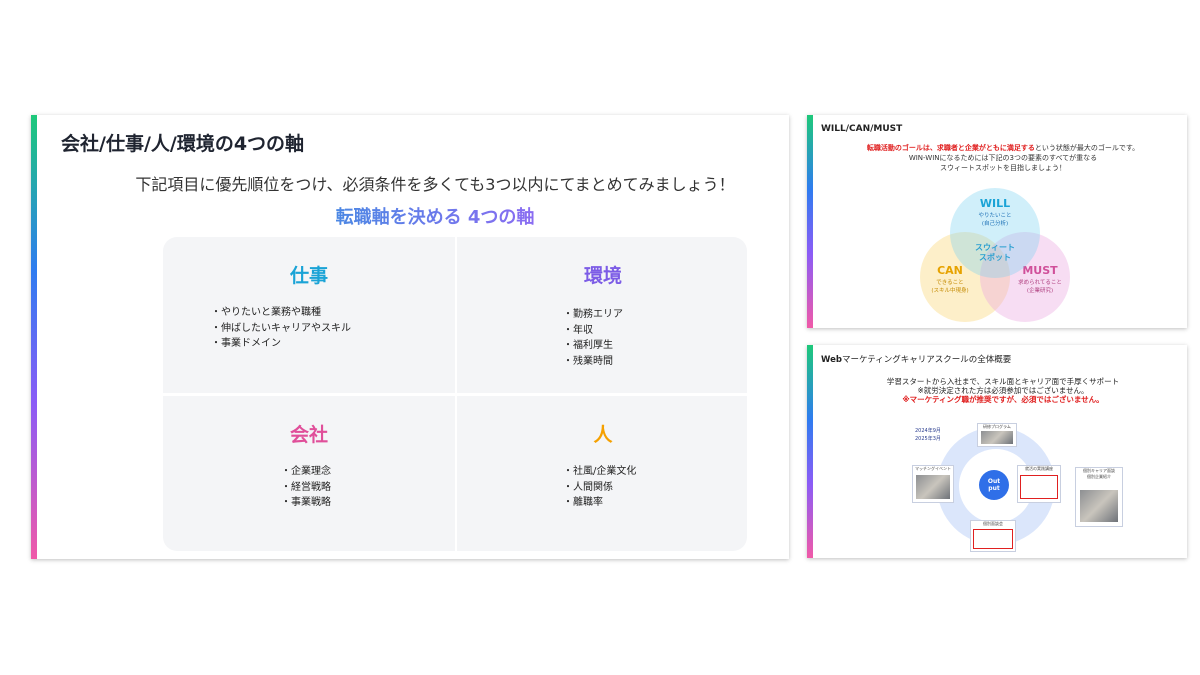  Describe the element at coordinates (593, 362) in the screenshot. I see `list-item: 残業時間` at that location.